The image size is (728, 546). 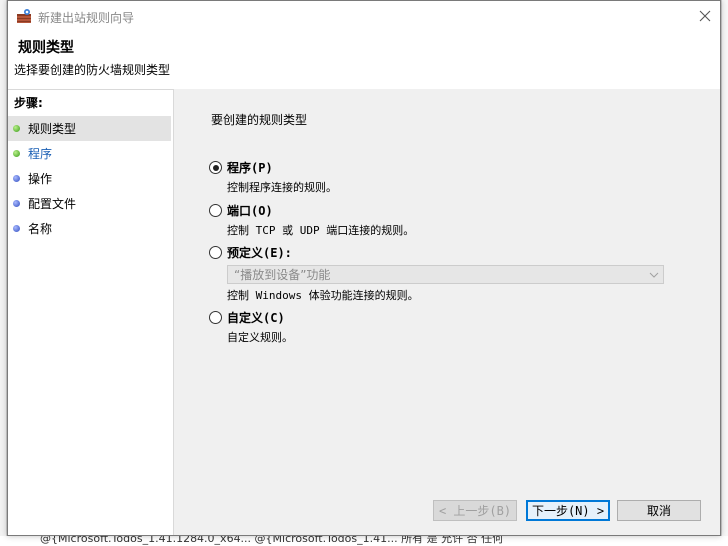 I want to click on step-label: 规则类型, so click(x=52, y=129).